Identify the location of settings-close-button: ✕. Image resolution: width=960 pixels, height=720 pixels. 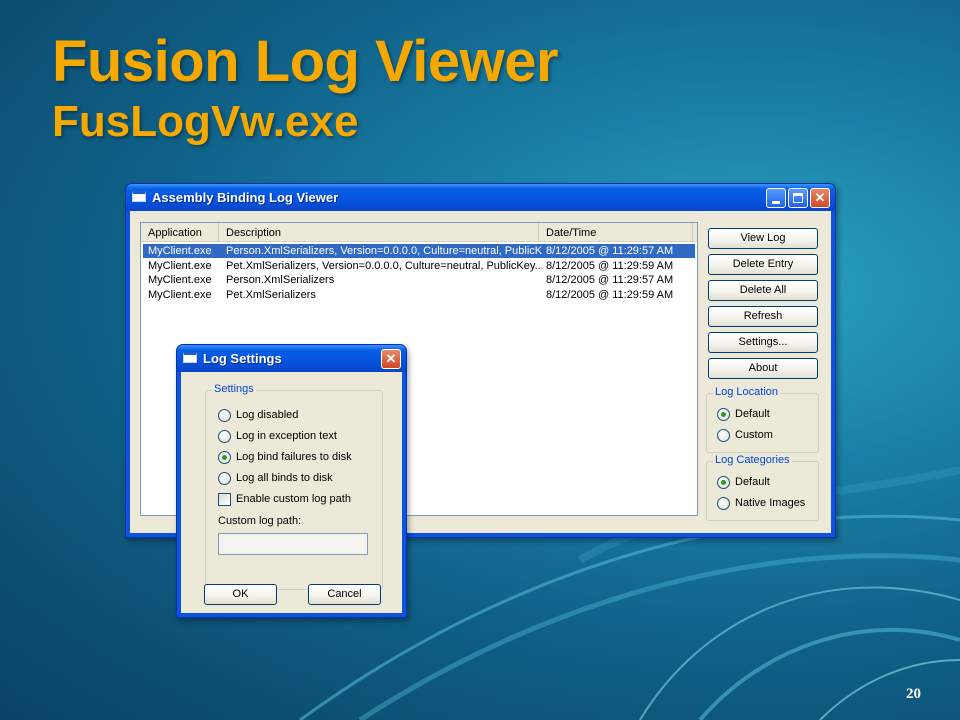
(391, 359).